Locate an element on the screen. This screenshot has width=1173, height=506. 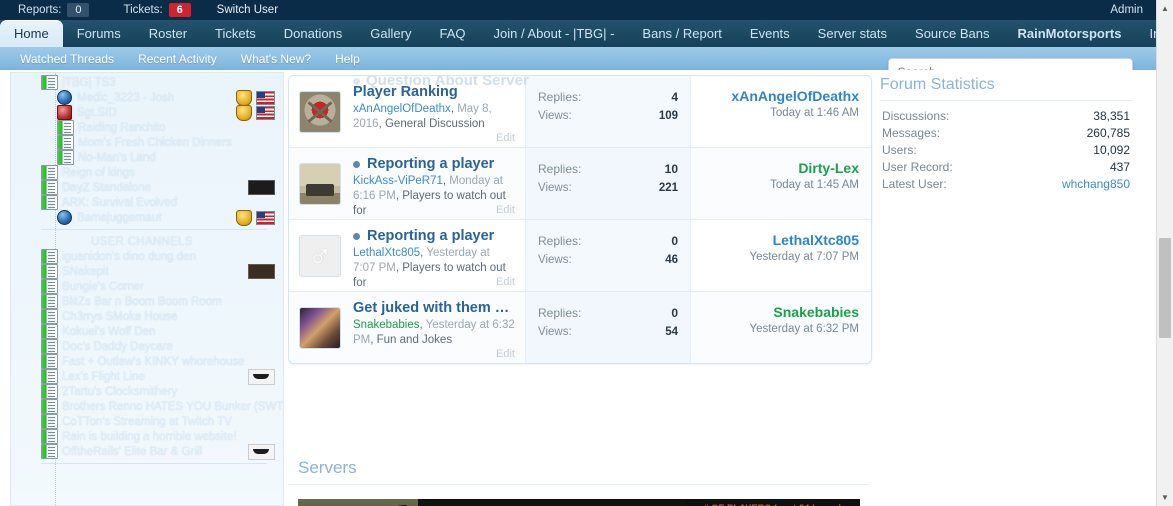
tree-channel-row: Lex's Flight Line is located at coordinates (147, 376).